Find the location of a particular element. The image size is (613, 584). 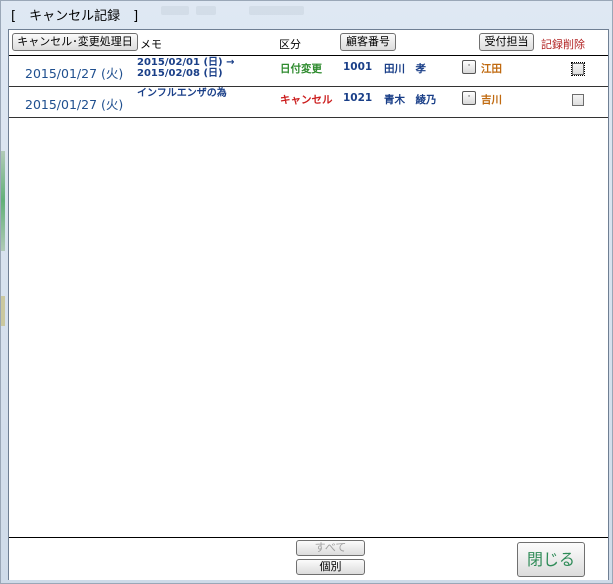

title-bar: [ キャンセル記録 ] is located at coordinates (306, 15).